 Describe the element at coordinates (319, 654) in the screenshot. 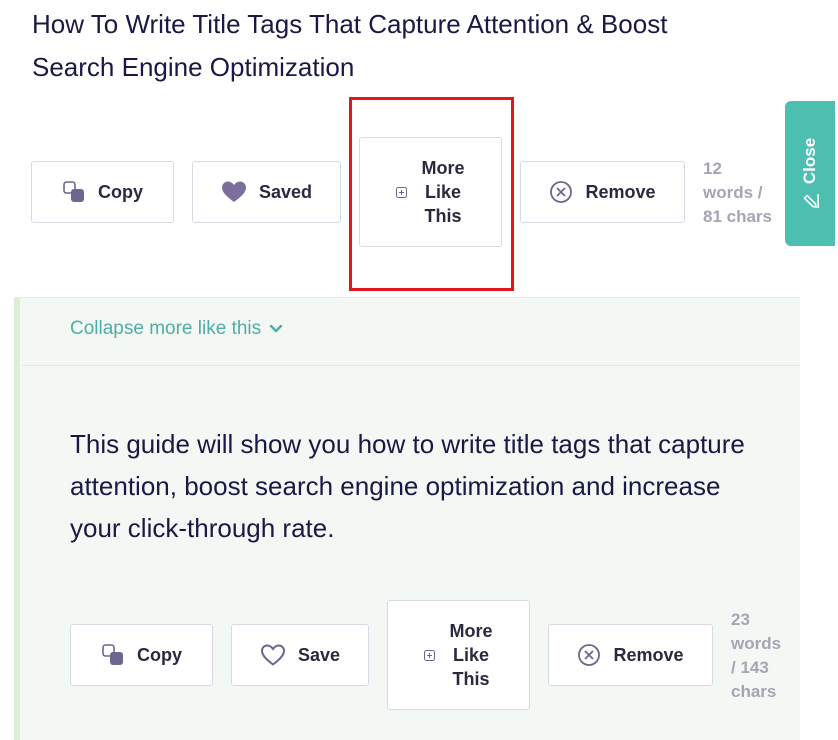

I see `save-label: Save` at that location.